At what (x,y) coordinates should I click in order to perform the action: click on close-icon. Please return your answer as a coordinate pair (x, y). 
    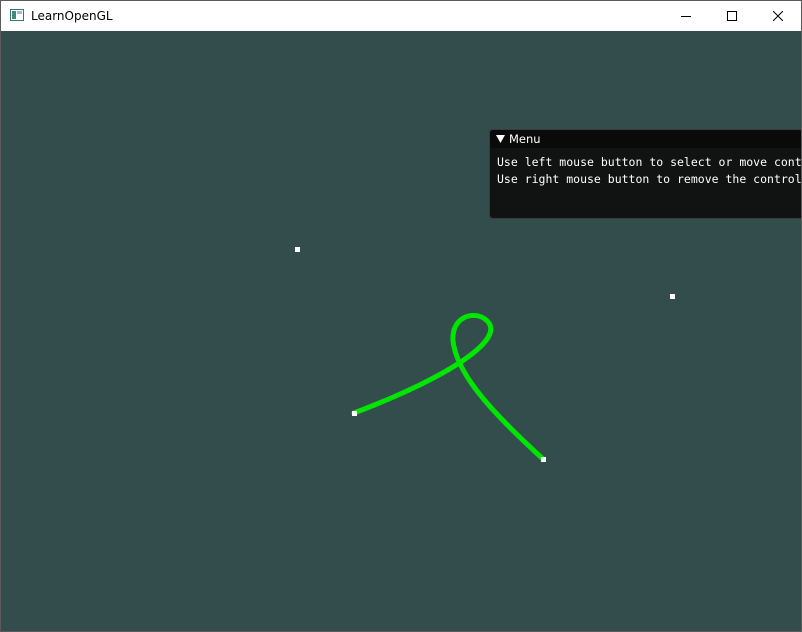
    Looking at the image, I should click on (778, 16).